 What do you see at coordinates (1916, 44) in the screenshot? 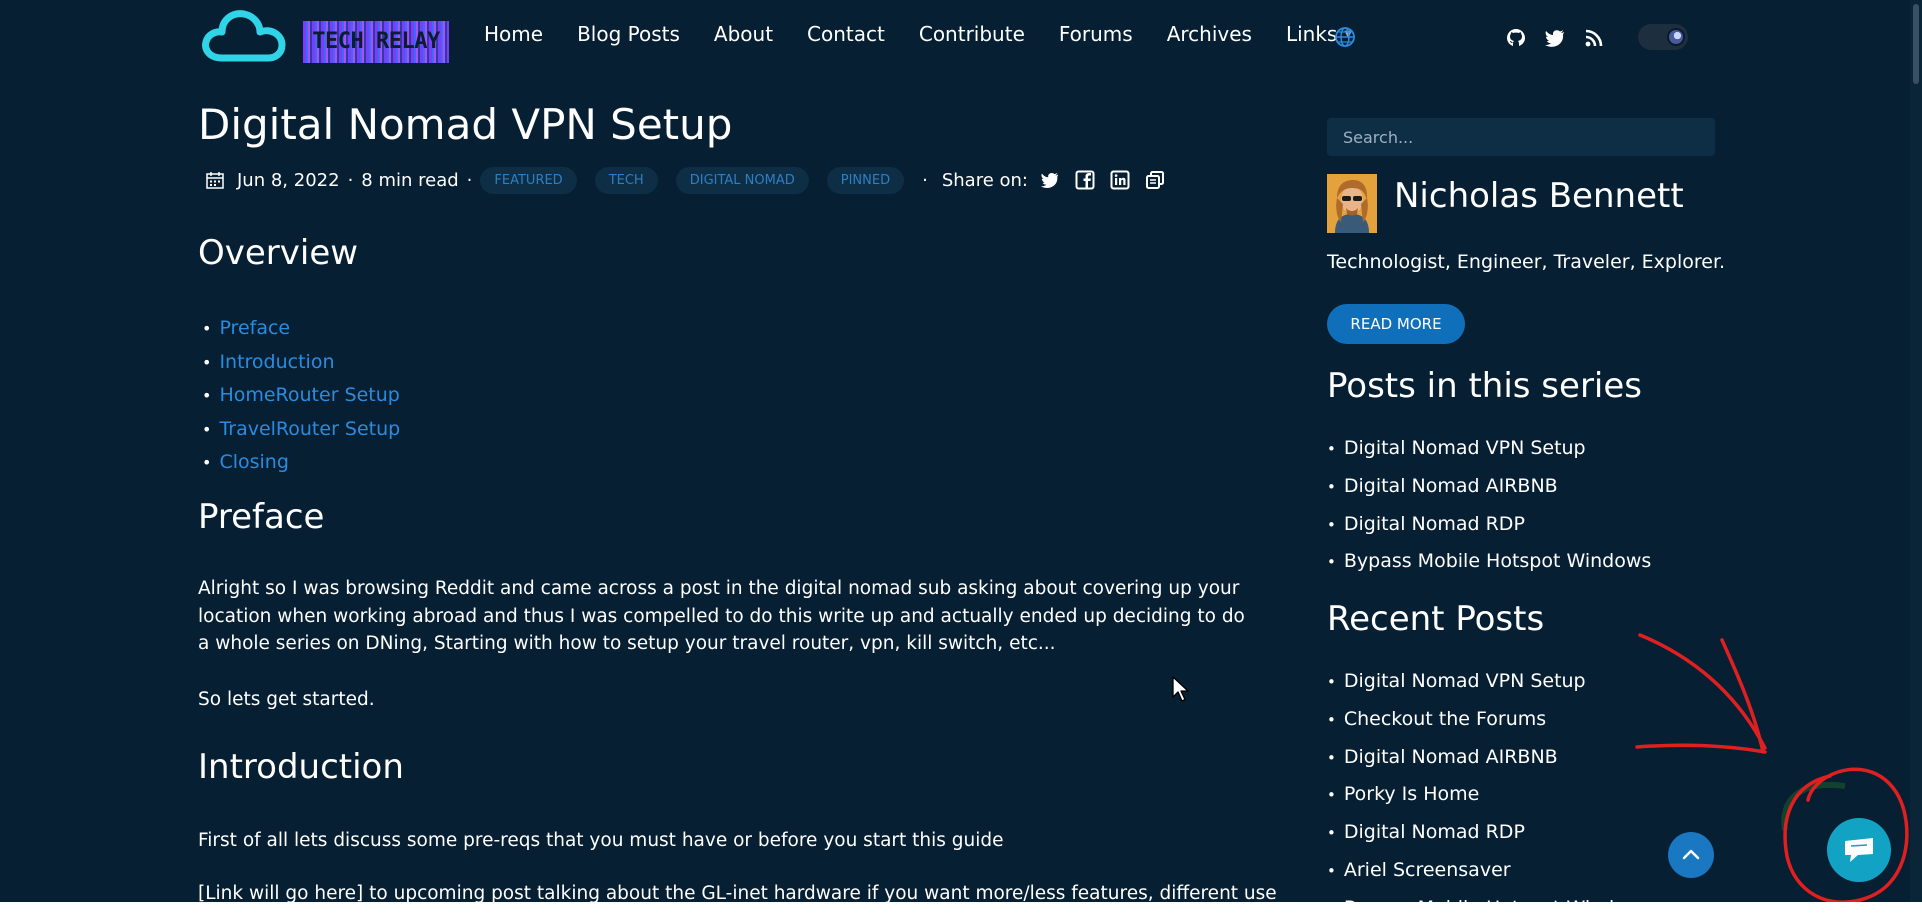
I see `scrollbar-thumb` at bounding box center [1916, 44].